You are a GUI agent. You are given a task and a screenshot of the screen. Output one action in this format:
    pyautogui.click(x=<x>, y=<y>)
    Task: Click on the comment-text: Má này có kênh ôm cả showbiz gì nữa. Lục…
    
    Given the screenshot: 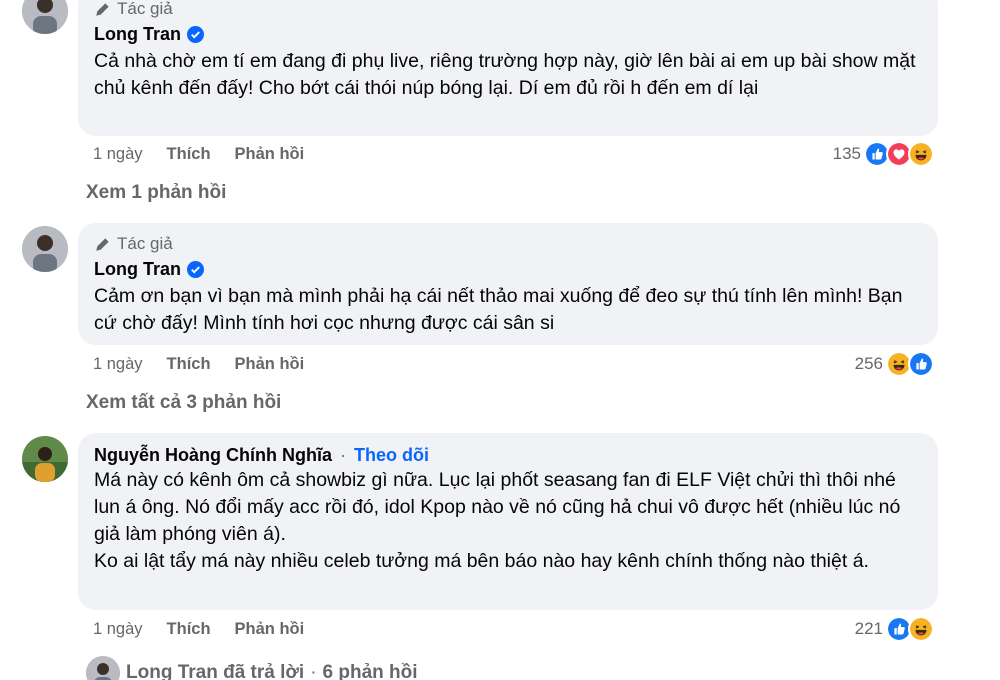 What is the action you would take?
    pyautogui.click(x=507, y=521)
    